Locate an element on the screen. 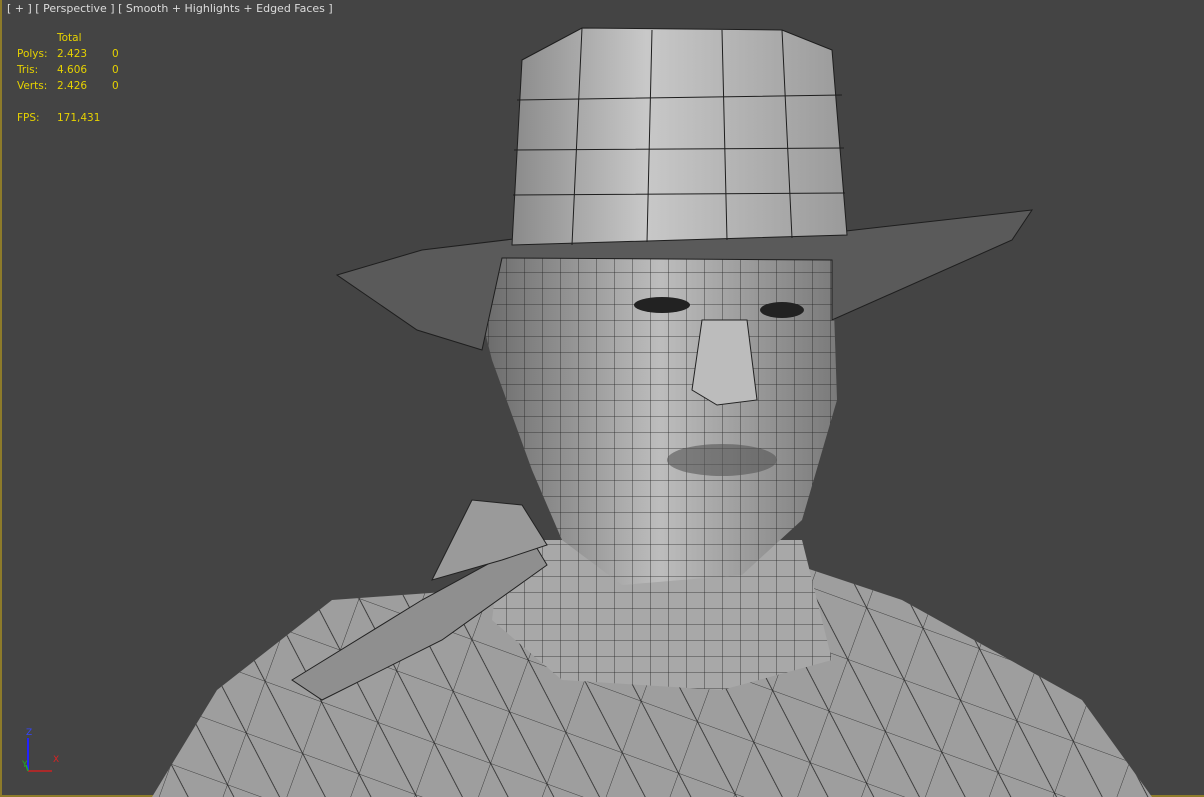 The image size is (1204, 797). stats-label: Polys: is located at coordinates (32, 54).